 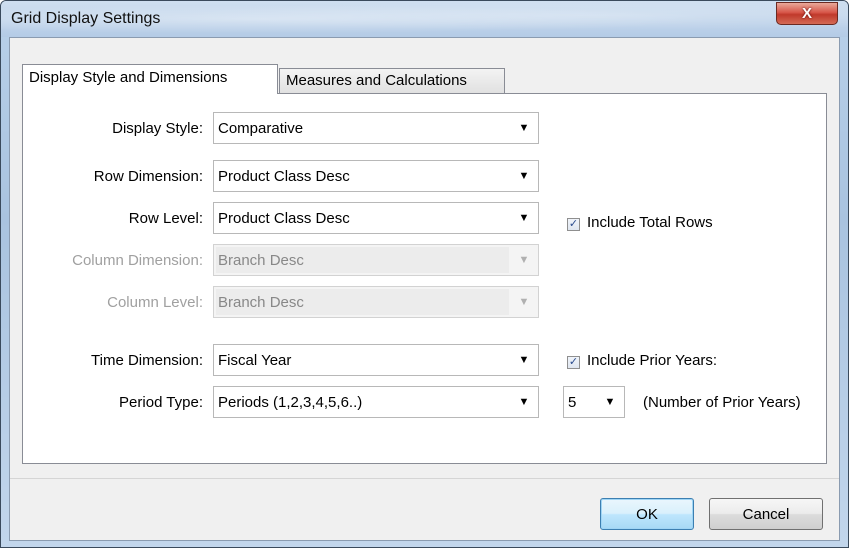 I want to click on ok-button-label: OK, so click(x=647, y=514).